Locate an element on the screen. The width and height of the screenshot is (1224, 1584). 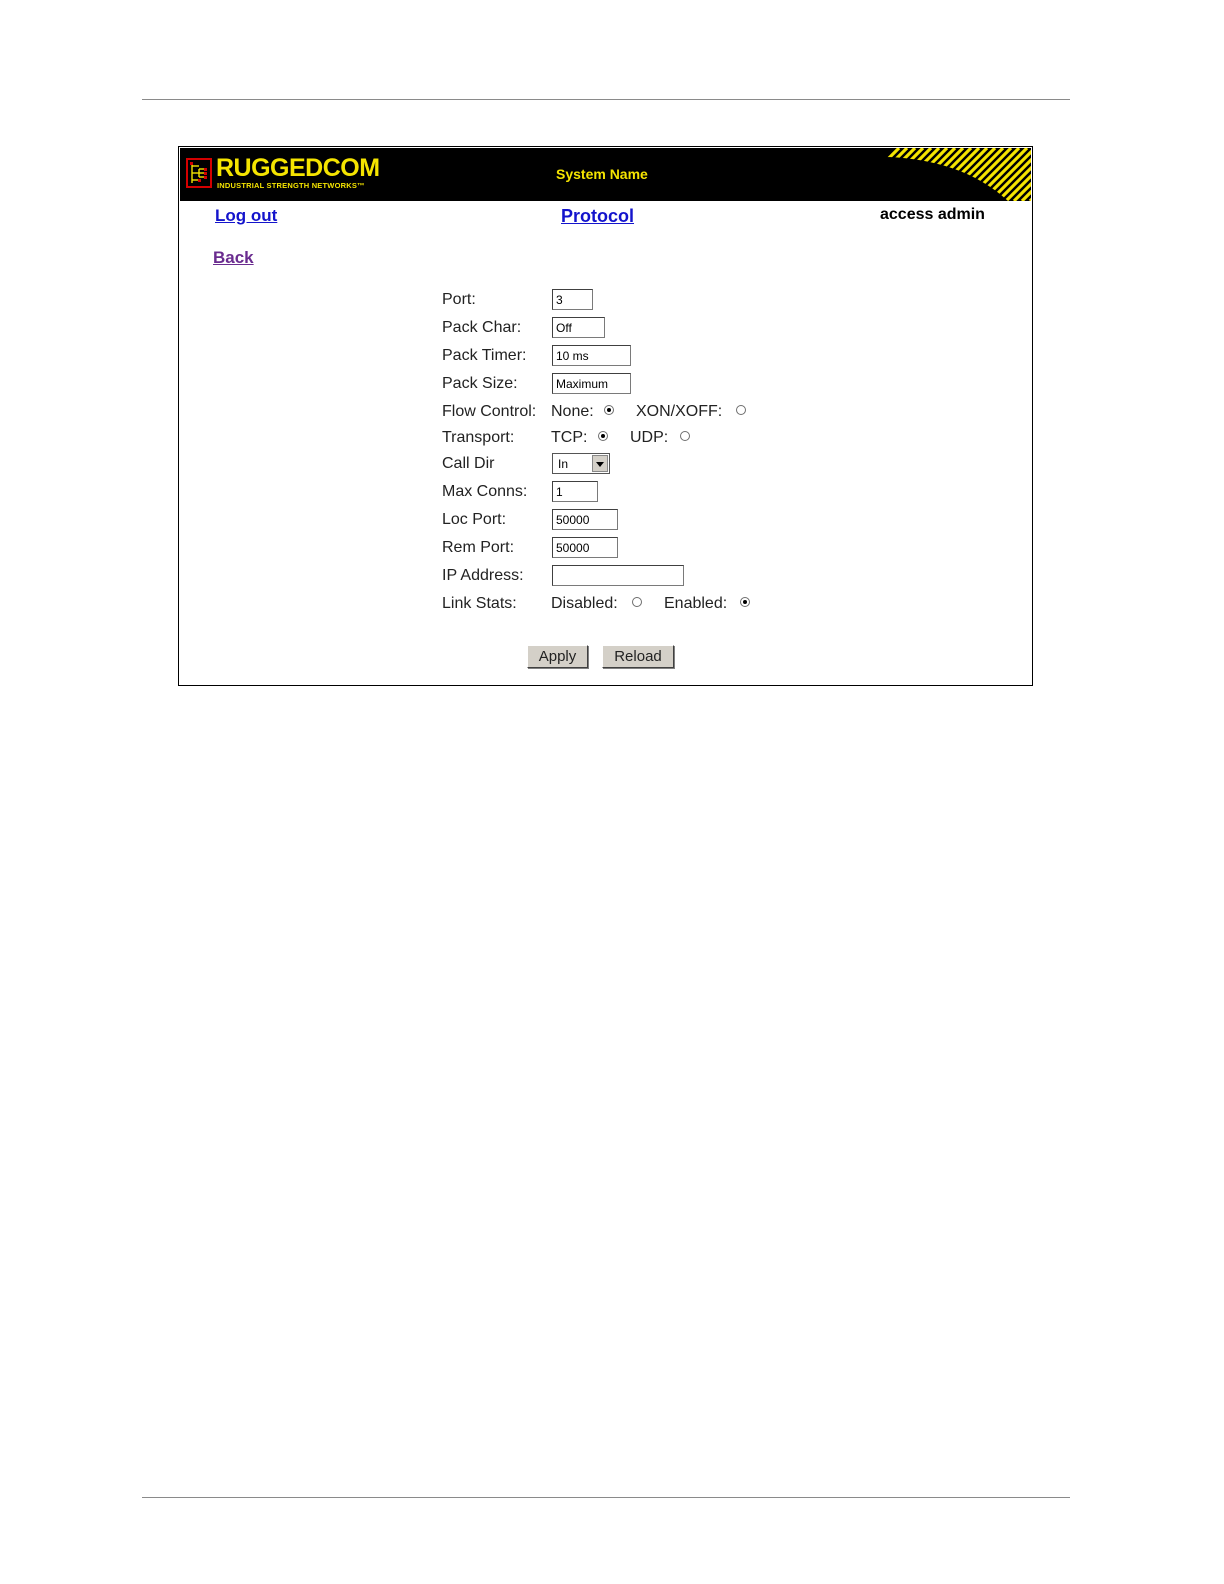
ip-address-label: IP Address: is located at coordinates (483, 575).